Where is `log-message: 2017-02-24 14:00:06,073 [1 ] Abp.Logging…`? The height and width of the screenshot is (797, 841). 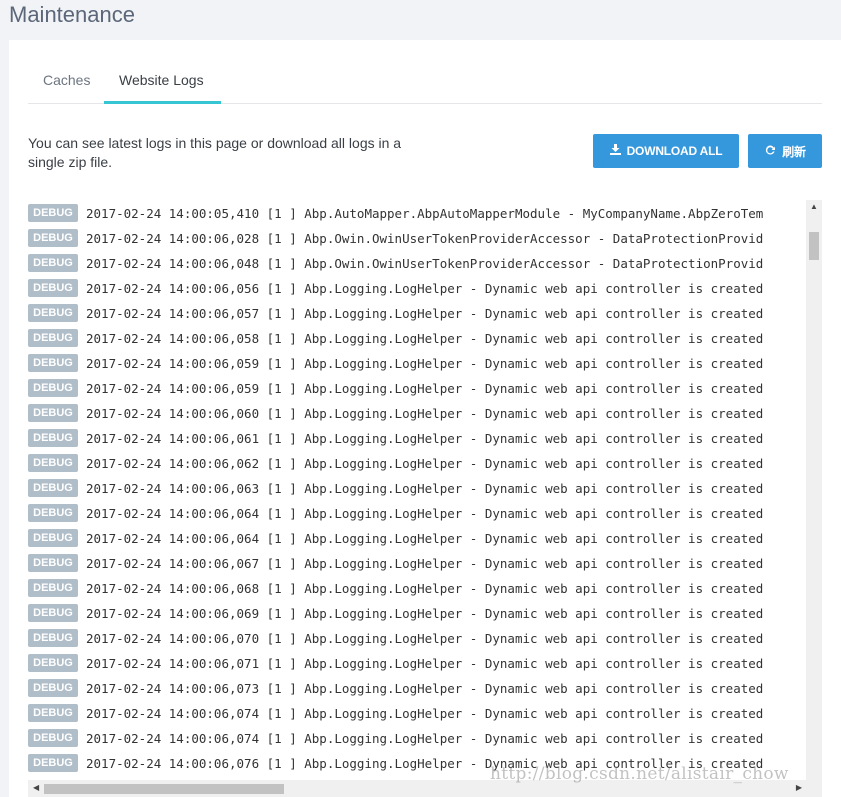 log-message: 2017-02-24 14:00:06,073 [1 ] Abp.Logging… is located at coordinates (425, 688).